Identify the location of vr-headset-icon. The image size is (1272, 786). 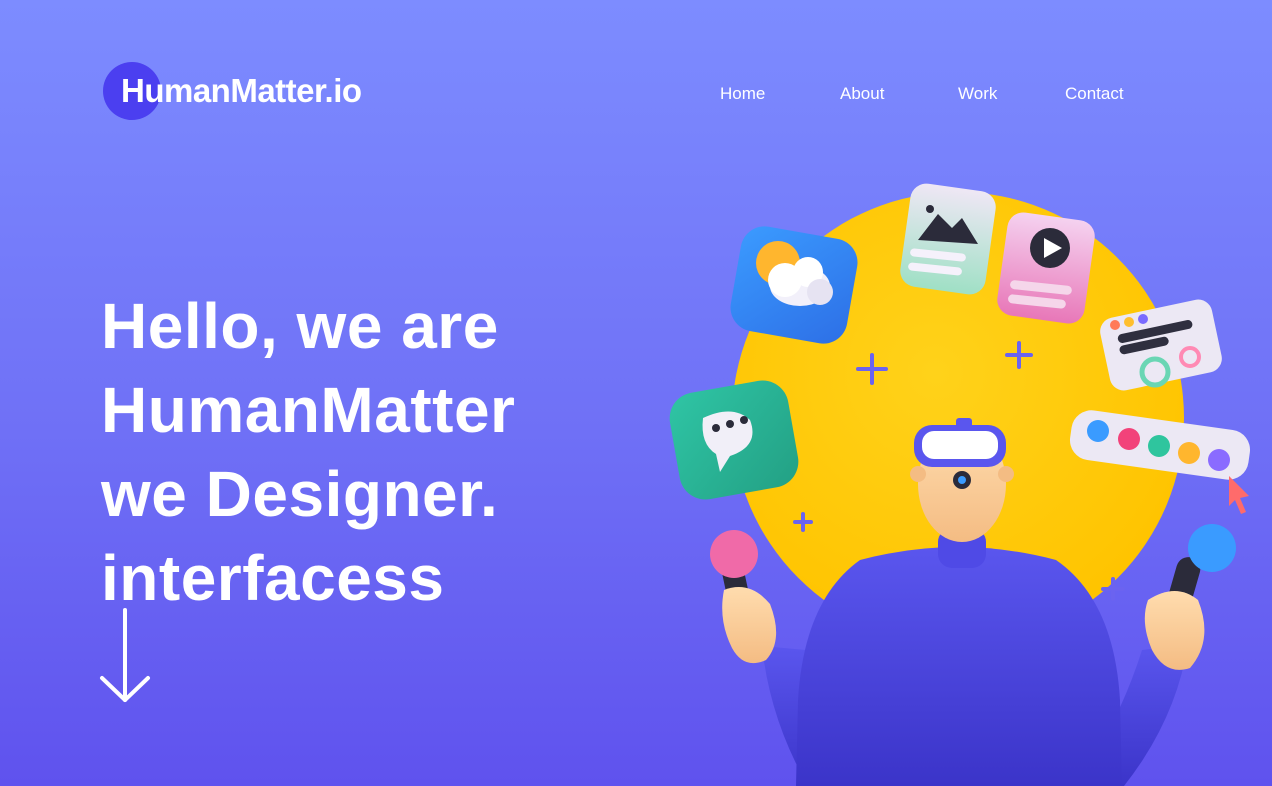
(960, 446).